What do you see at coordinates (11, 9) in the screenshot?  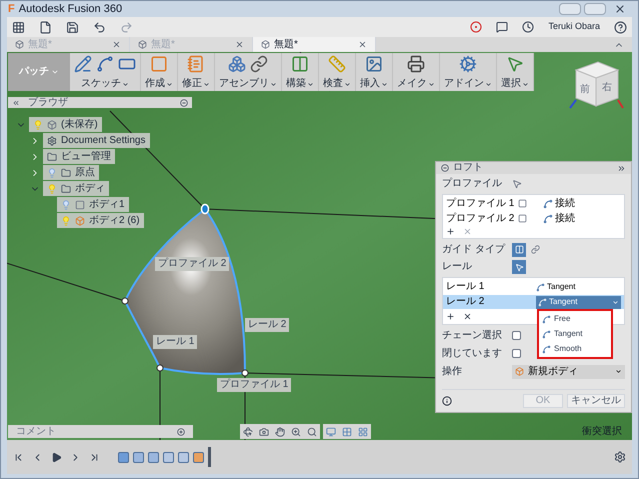 I see `app-logo-icon: F` at bounding box center [11, 9].